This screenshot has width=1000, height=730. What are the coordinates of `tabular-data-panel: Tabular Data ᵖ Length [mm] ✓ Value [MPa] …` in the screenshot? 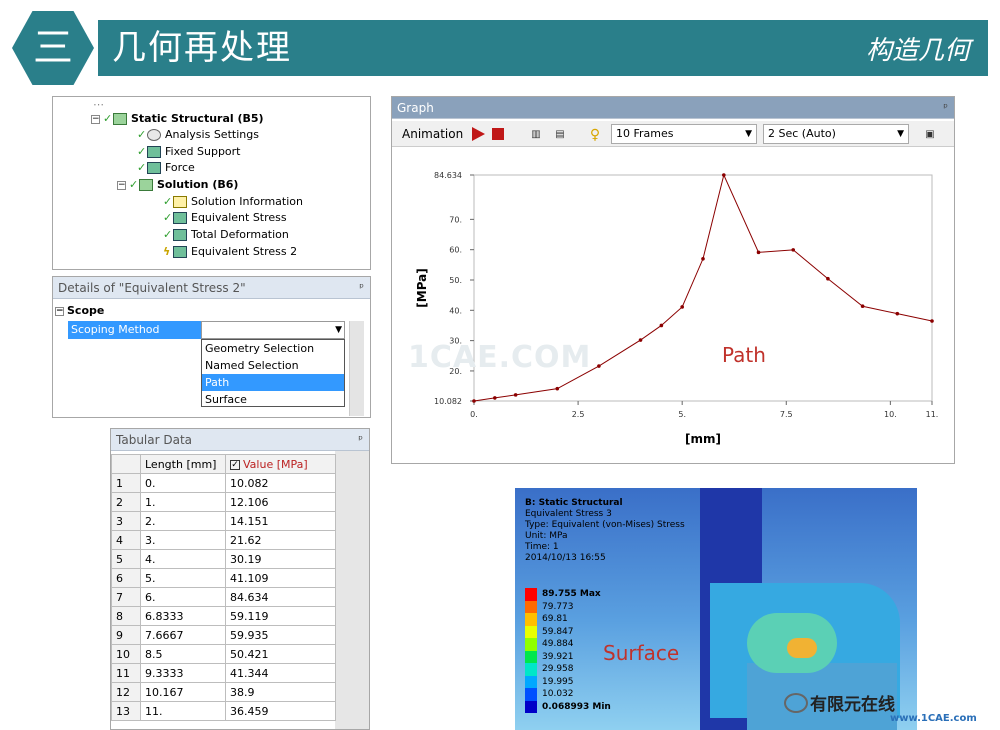 It's located at (240, 579).